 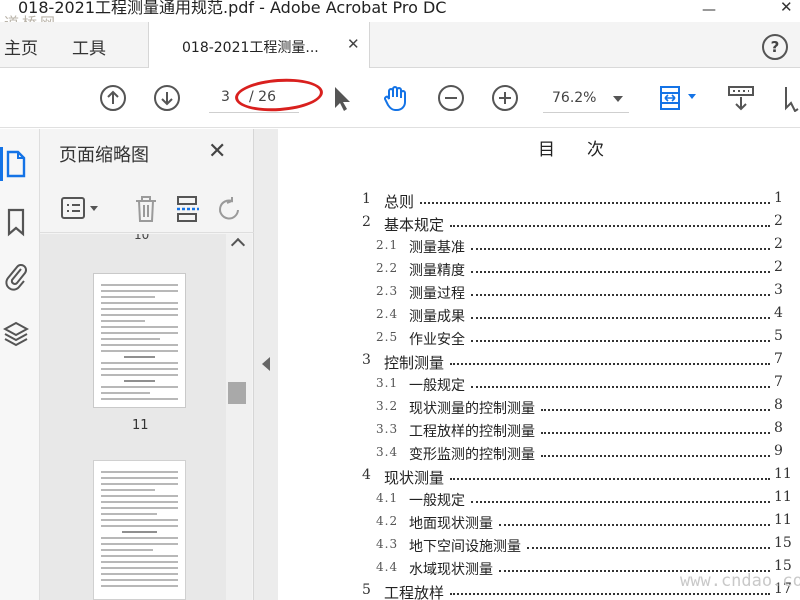 I want to click on toc-title: 水域现状测量, so click(x=451, y=570).